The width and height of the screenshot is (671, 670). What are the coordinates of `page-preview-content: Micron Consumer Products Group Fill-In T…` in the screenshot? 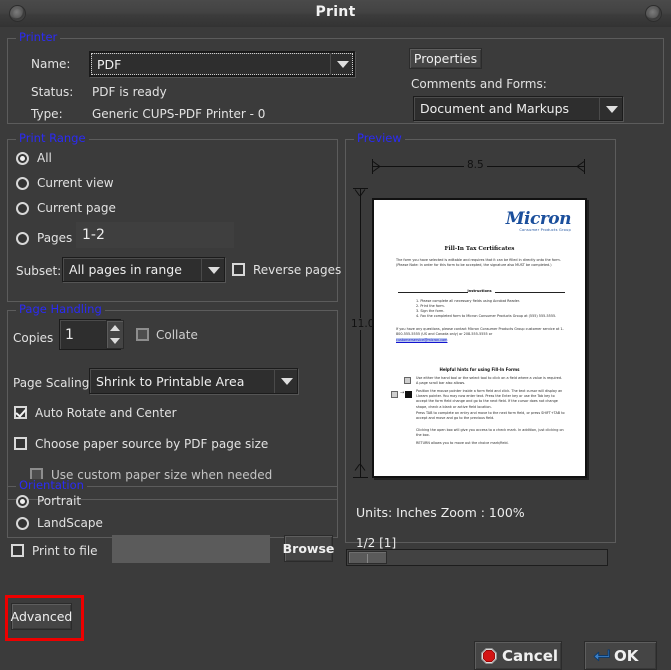 It's located at (479, 338).